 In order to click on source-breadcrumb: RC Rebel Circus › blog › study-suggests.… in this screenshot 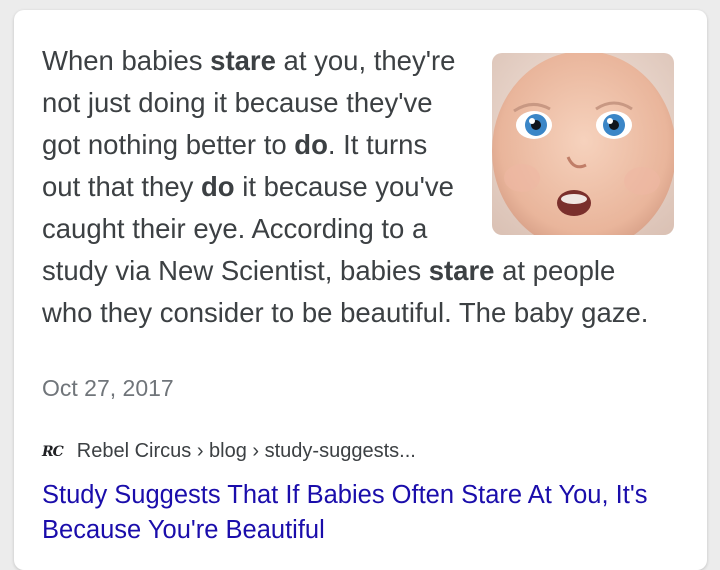, I will do `click(229, 451)`.